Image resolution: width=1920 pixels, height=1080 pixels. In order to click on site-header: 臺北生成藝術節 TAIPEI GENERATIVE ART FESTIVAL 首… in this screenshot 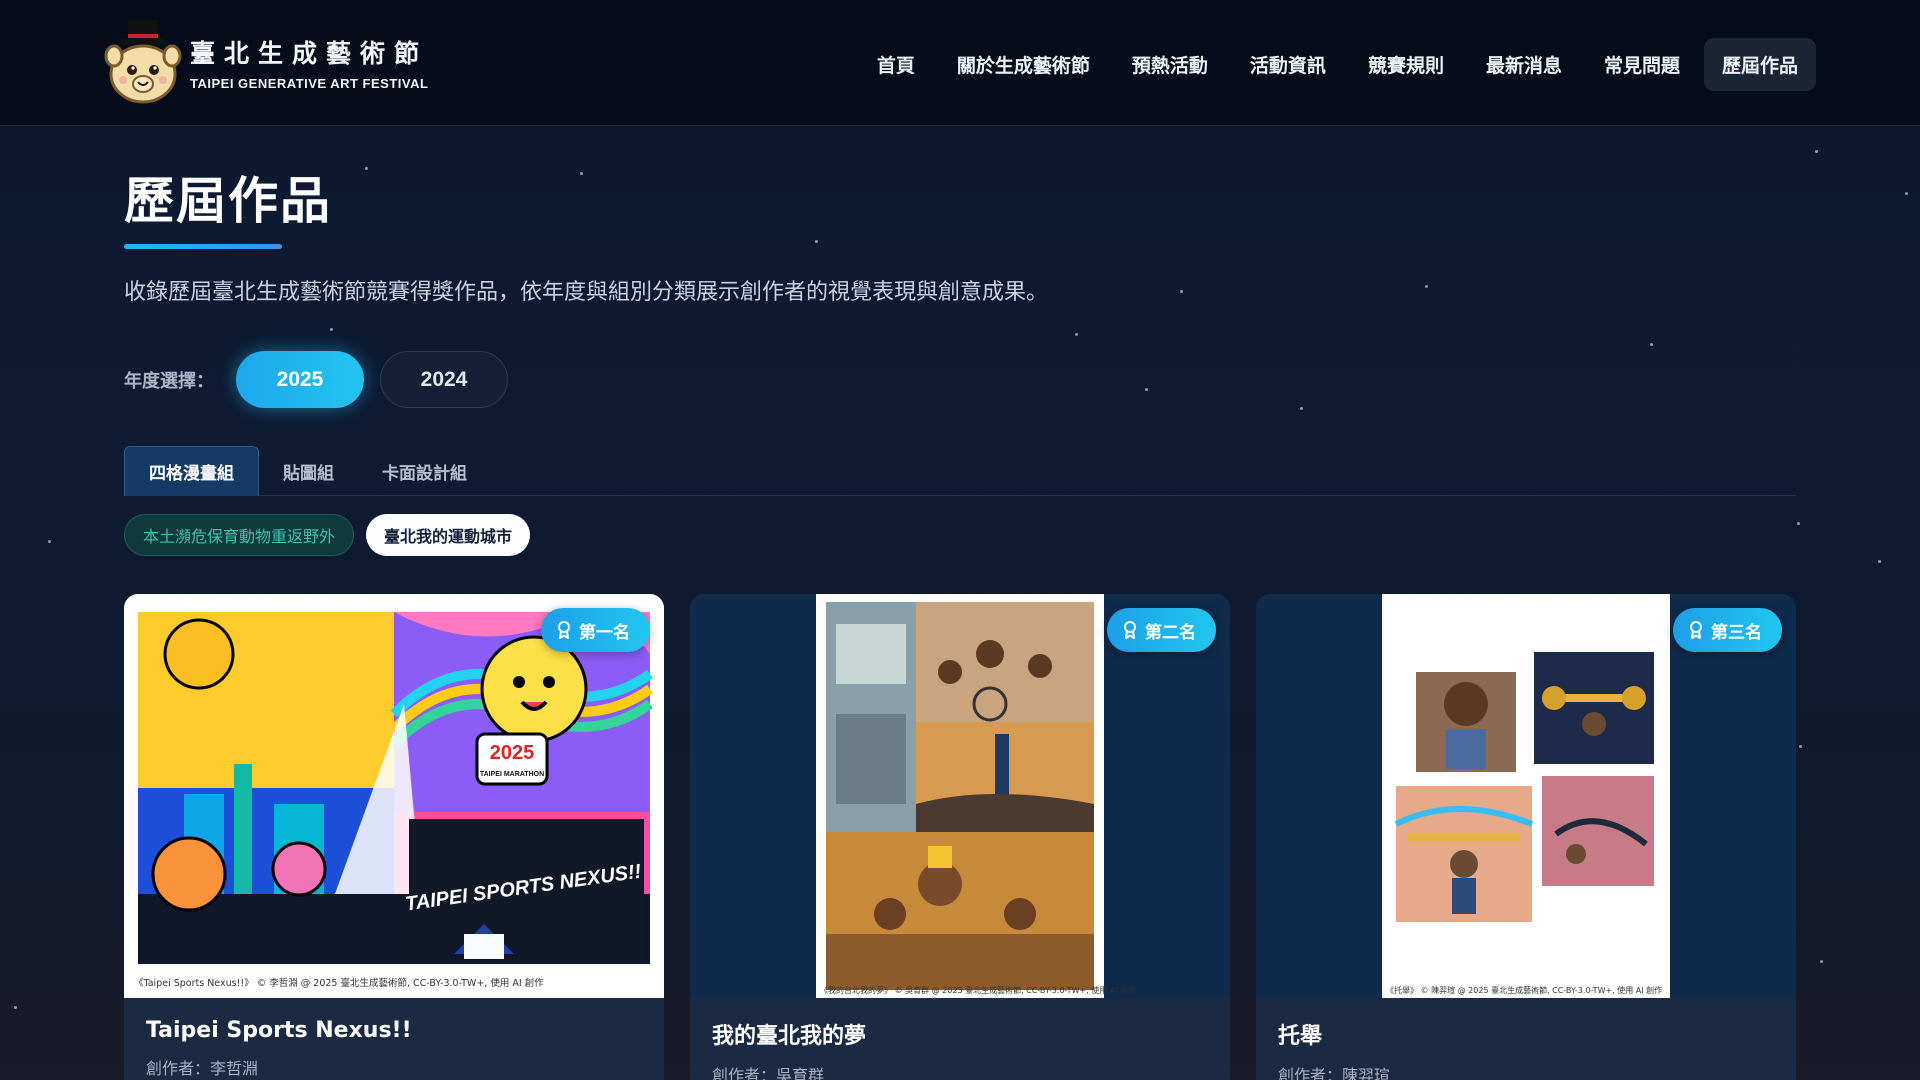, I will do `click(960, 63)`.